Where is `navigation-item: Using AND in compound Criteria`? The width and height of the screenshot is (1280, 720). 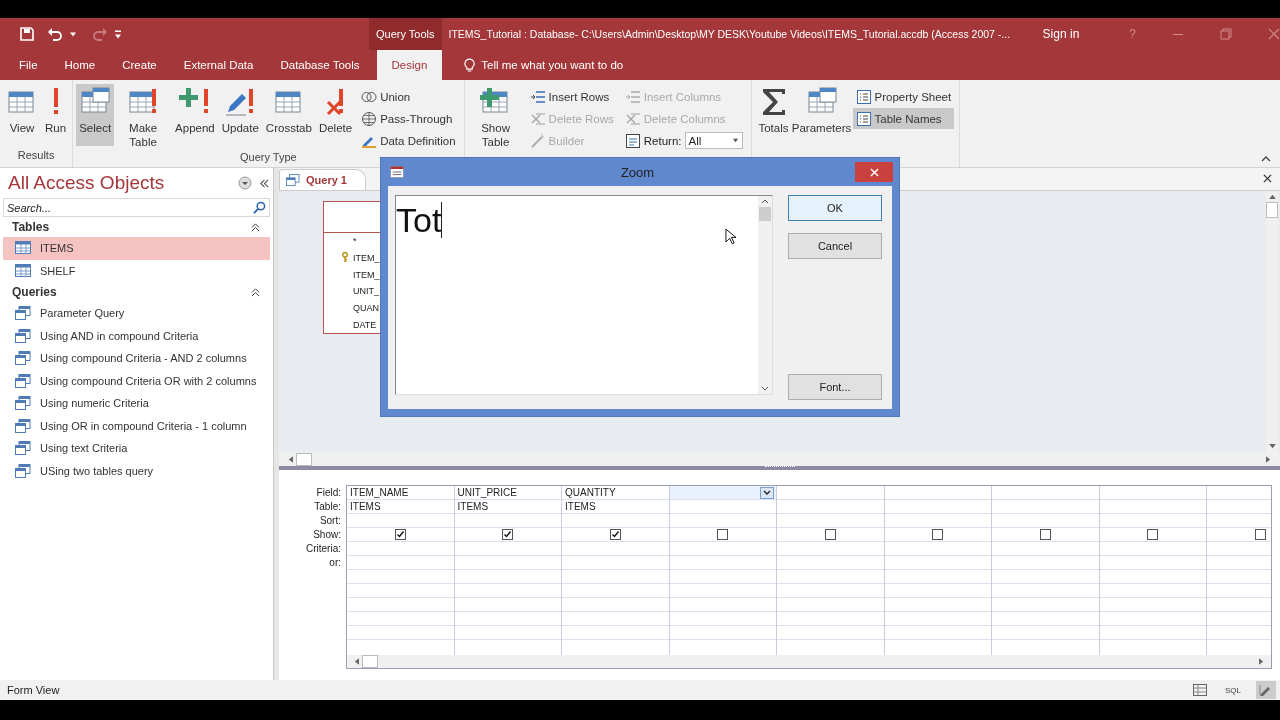 navigation-item: Using AND in compound Criteria is located at coordinates (136, 335).